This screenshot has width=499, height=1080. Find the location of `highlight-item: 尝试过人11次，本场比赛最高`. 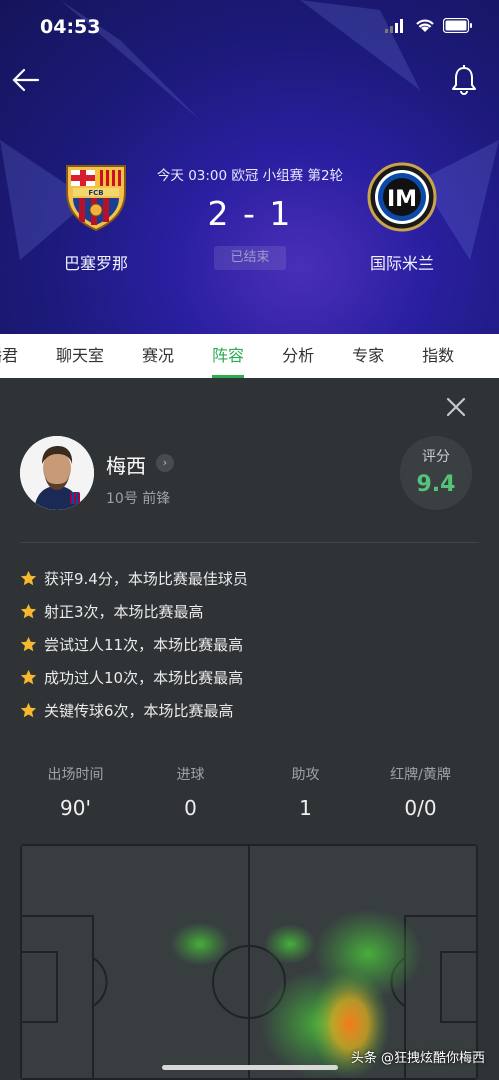

highlight-item: 尝试过人11次，本场比赛最高 is located at coordinates (134, 644).